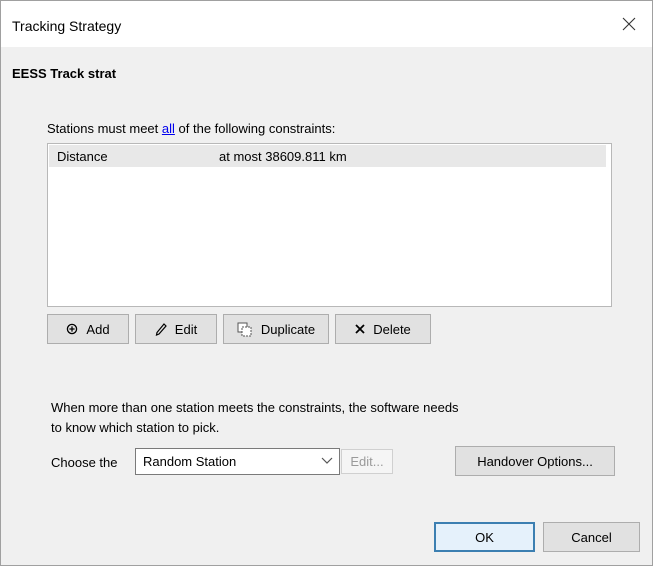 The image size is (653, 566). Describe the element at coordinates (283, 156) in the screenshot. I see `constraint-condition: at most 38609.811 km` at that location.